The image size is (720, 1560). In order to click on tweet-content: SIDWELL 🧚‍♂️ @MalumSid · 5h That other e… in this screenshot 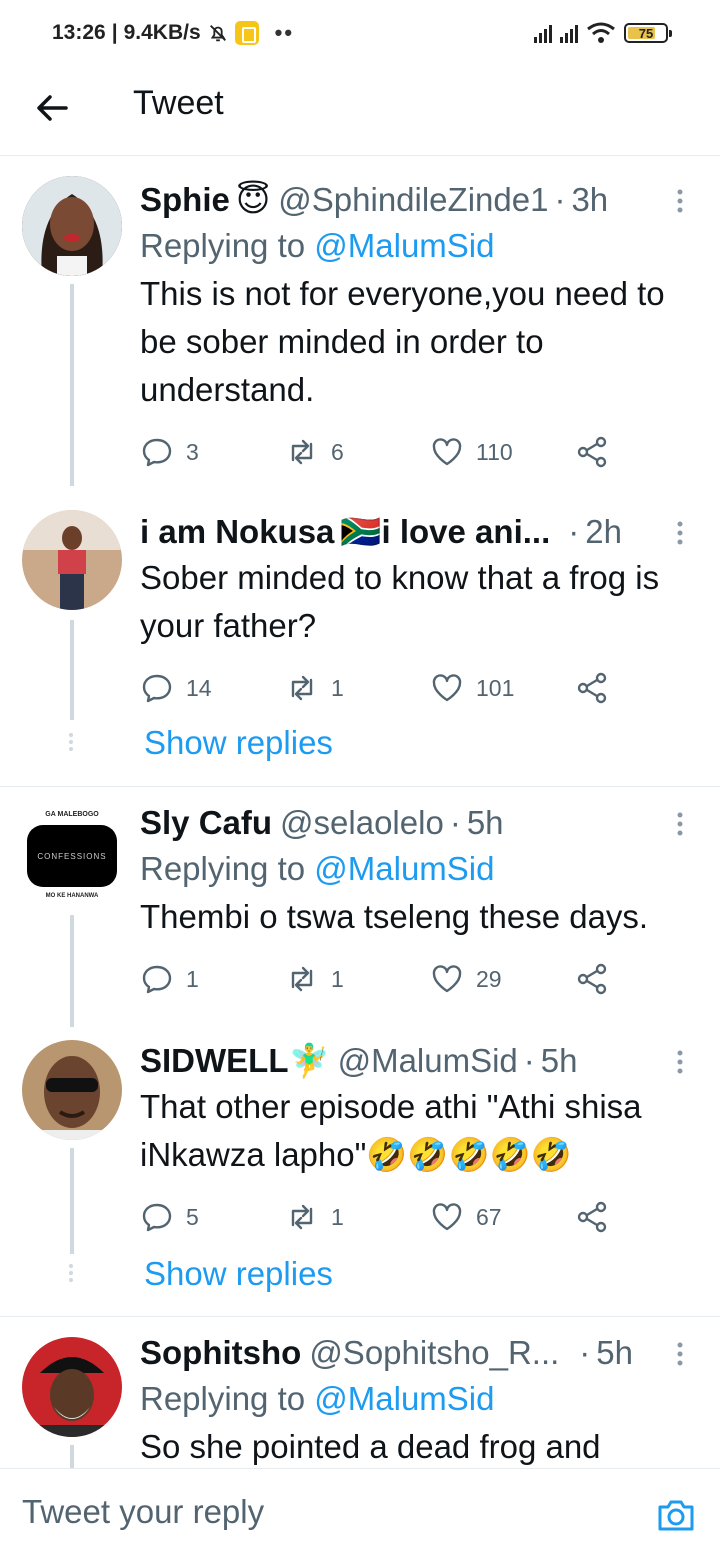, I will do `click(415, 1138)`.